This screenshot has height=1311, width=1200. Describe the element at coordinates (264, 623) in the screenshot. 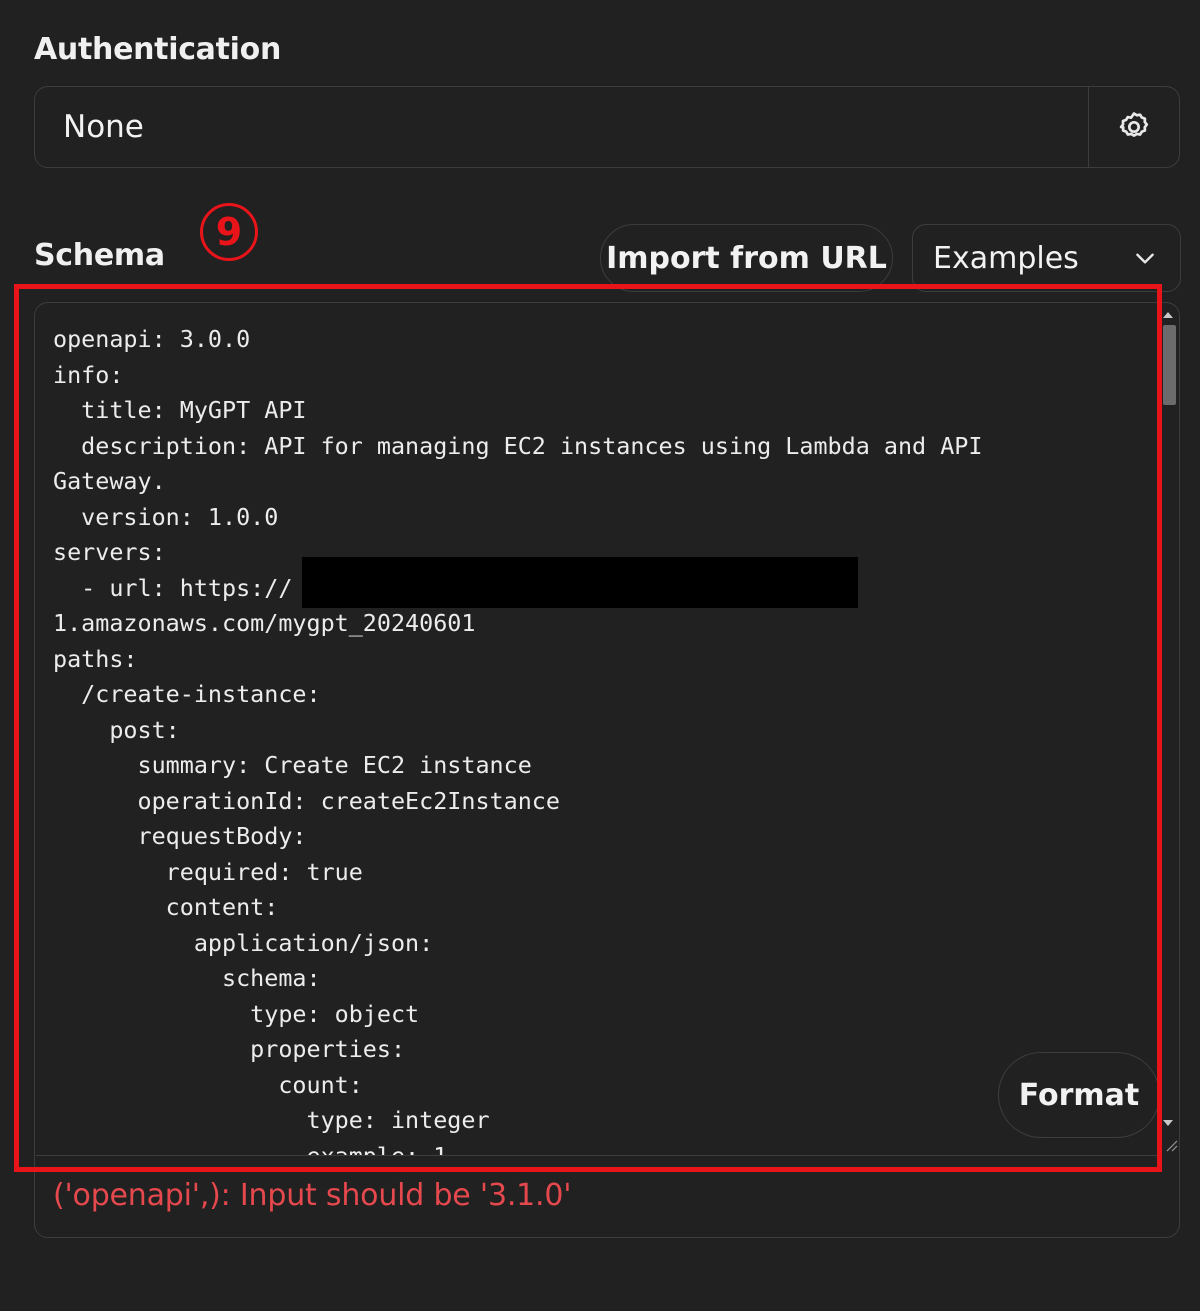

I see `code-line: 1.amazonaws.com/mygpt_20240601` at that location.